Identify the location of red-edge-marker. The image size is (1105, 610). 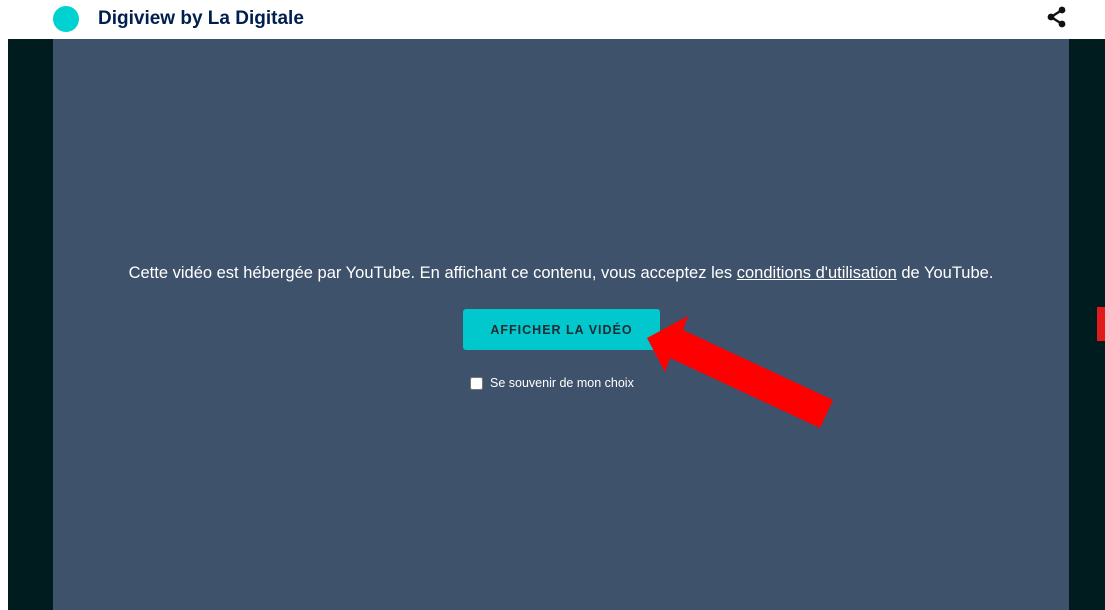
(1101, 324).